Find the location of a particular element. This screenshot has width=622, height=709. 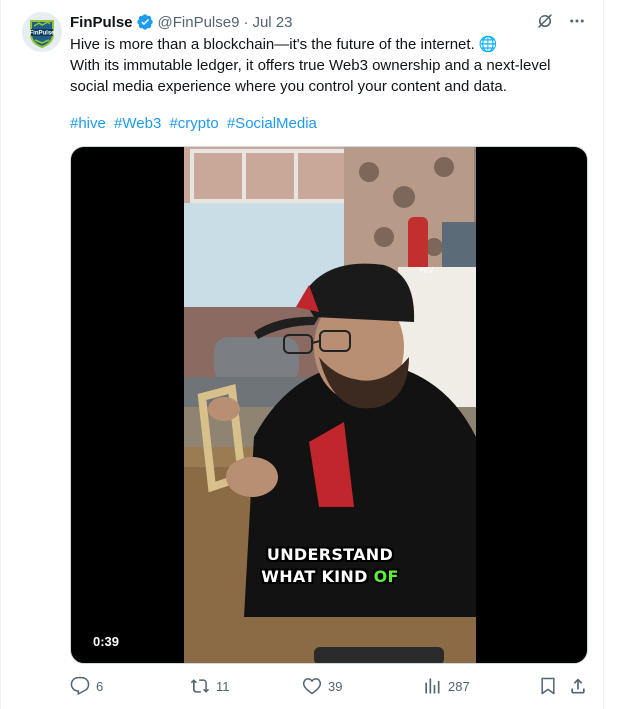

hashtag-crypto: #crypto is located at coordinates (193, 123).